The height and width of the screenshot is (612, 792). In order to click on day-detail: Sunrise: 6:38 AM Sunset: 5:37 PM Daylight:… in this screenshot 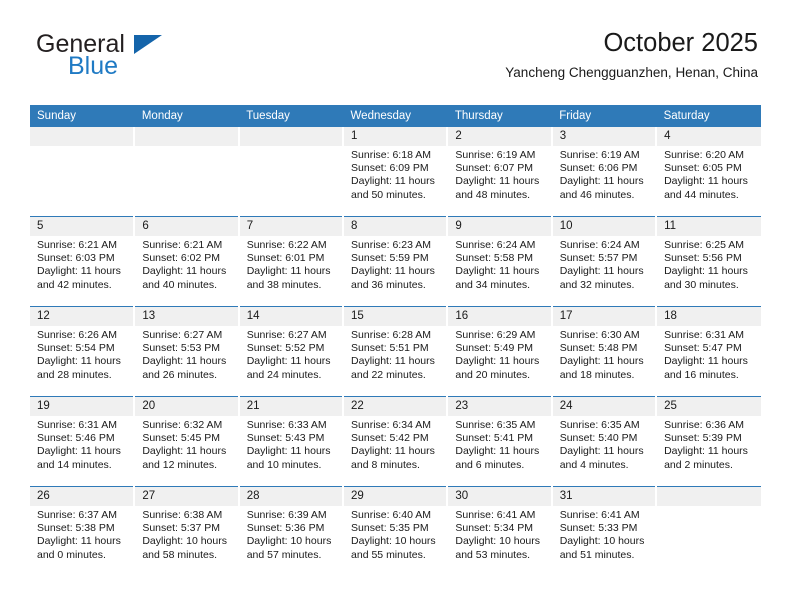, I will do `click(185, 534)`.